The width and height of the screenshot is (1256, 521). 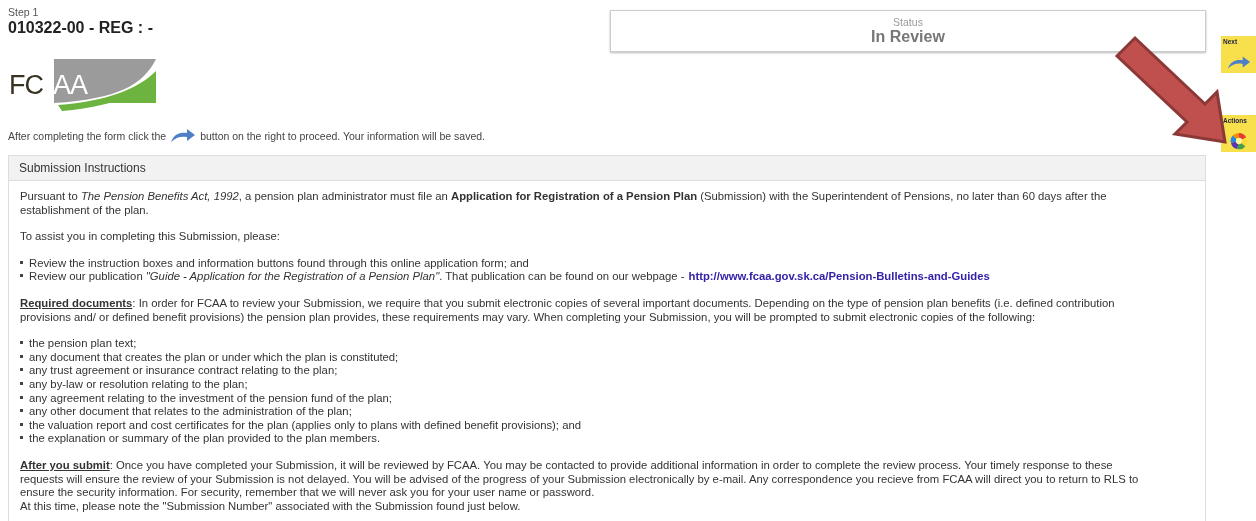 I want to click on fcaa-logo: FC AA, so click(x=83, y=85).